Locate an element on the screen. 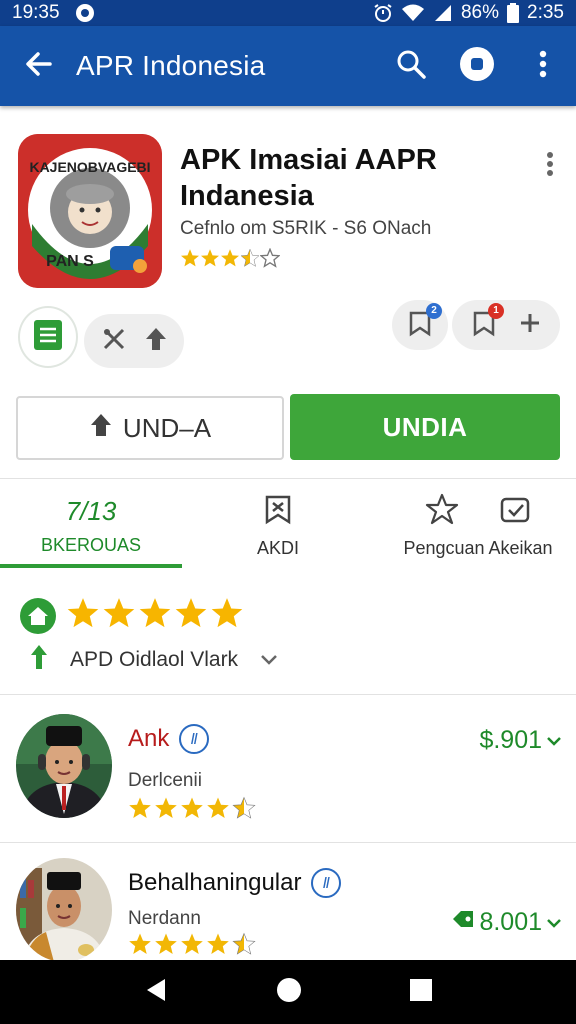  alarm-icon is located at coordinates (383, 13).